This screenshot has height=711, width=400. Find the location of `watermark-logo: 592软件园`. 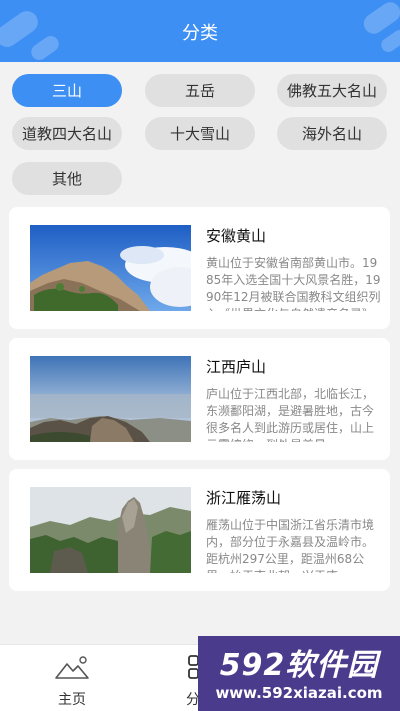

watermark-logo: 592软件园 is located at coordinates (299, 665).